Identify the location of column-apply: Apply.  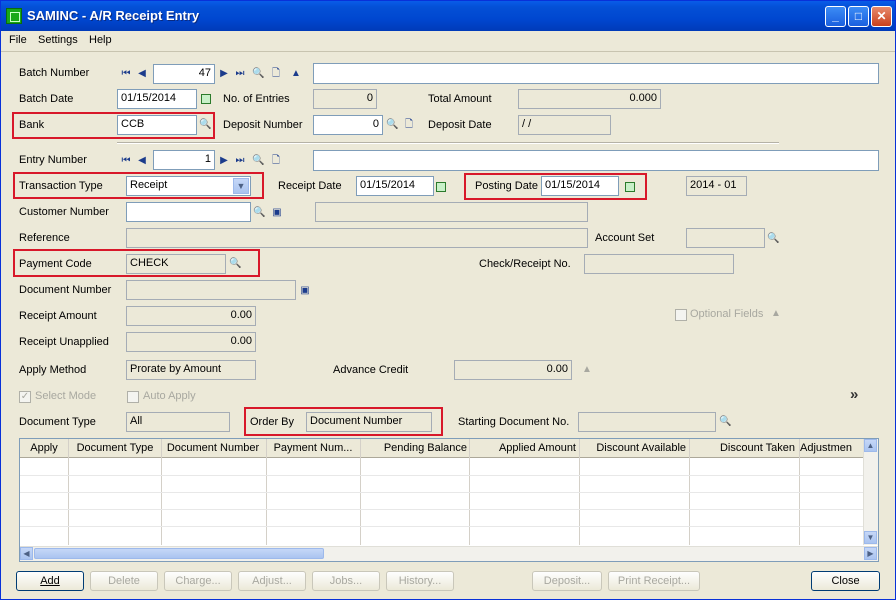
(44, 448).